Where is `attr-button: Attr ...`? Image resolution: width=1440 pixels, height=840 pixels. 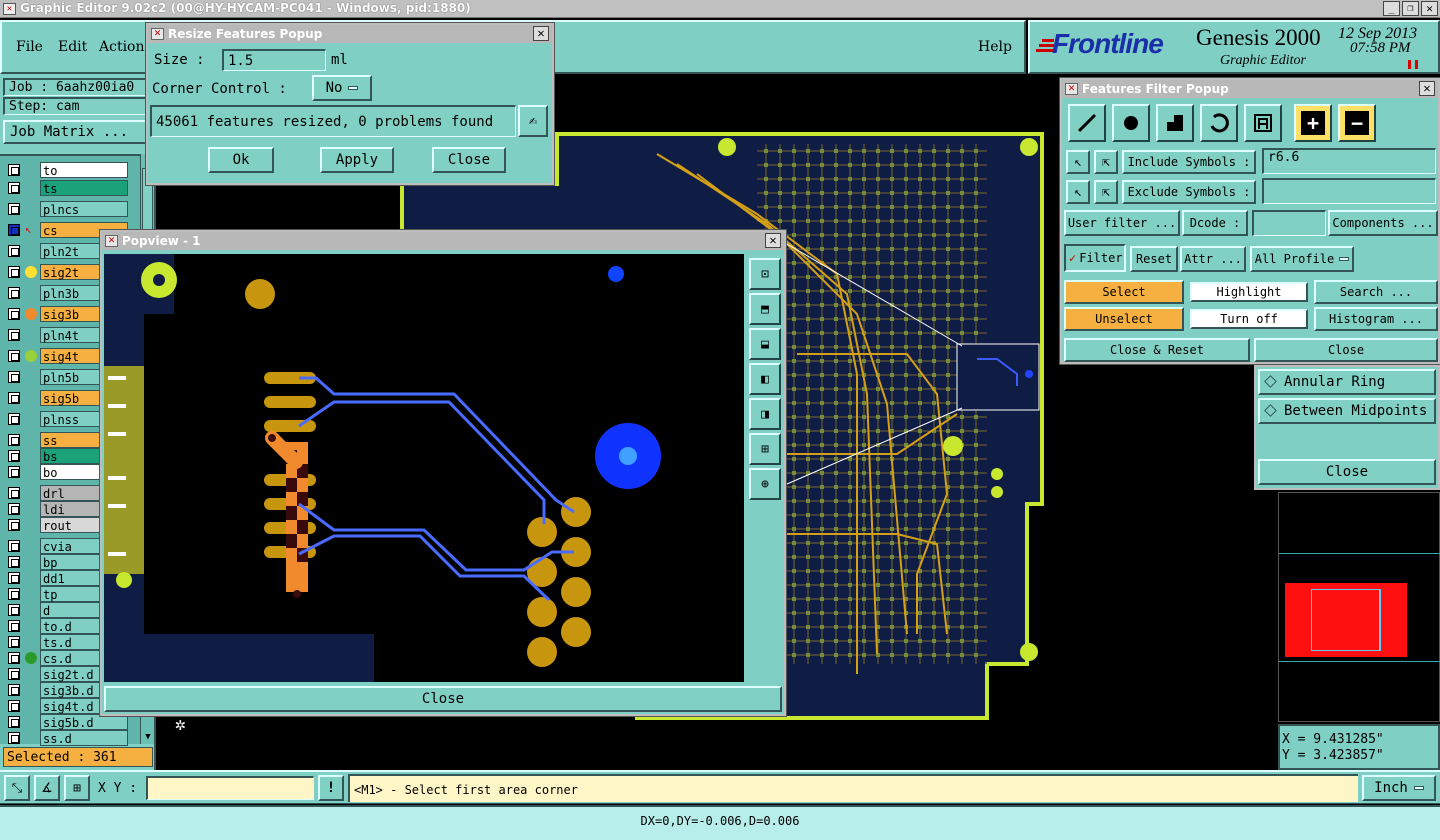 attr-button: Attr ... is located at coordinates (1213, 259).